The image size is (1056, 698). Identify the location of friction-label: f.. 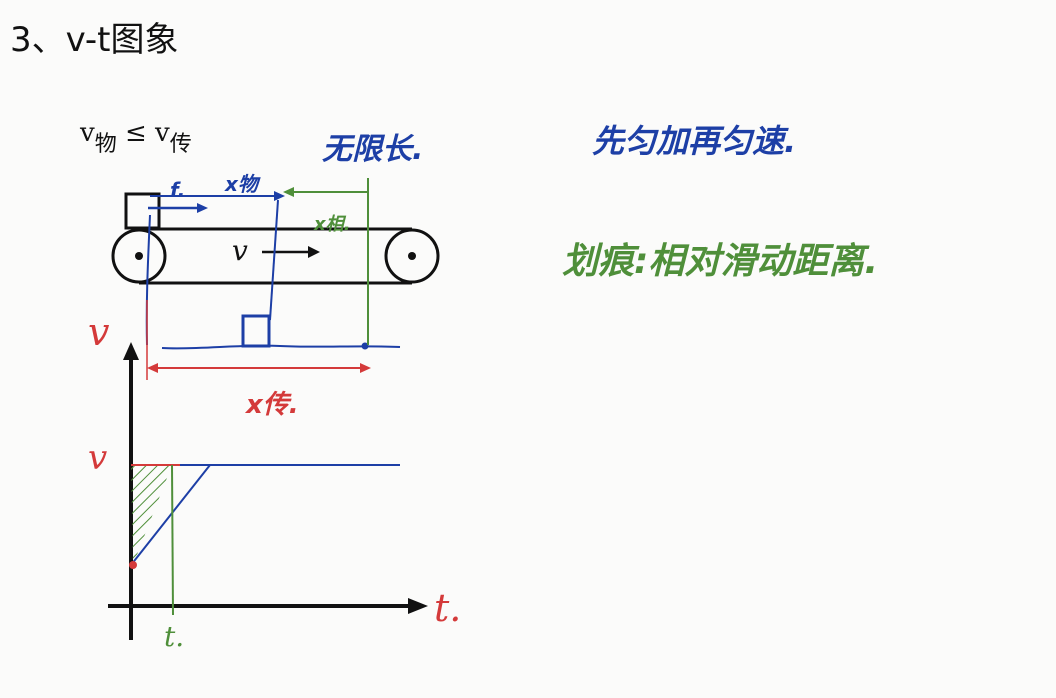
(178, 190).